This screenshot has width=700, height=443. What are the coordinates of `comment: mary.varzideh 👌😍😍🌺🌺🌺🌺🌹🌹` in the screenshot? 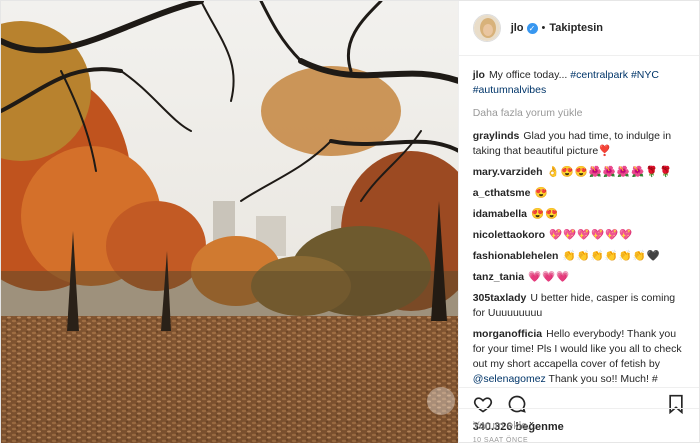 It's located at (579, 172).